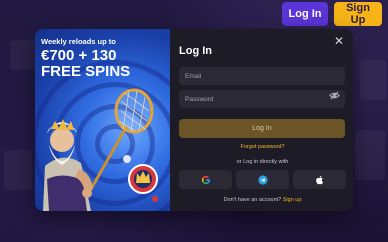  I want to click on top-bar: Log In Sign Up, so click(335, 14).